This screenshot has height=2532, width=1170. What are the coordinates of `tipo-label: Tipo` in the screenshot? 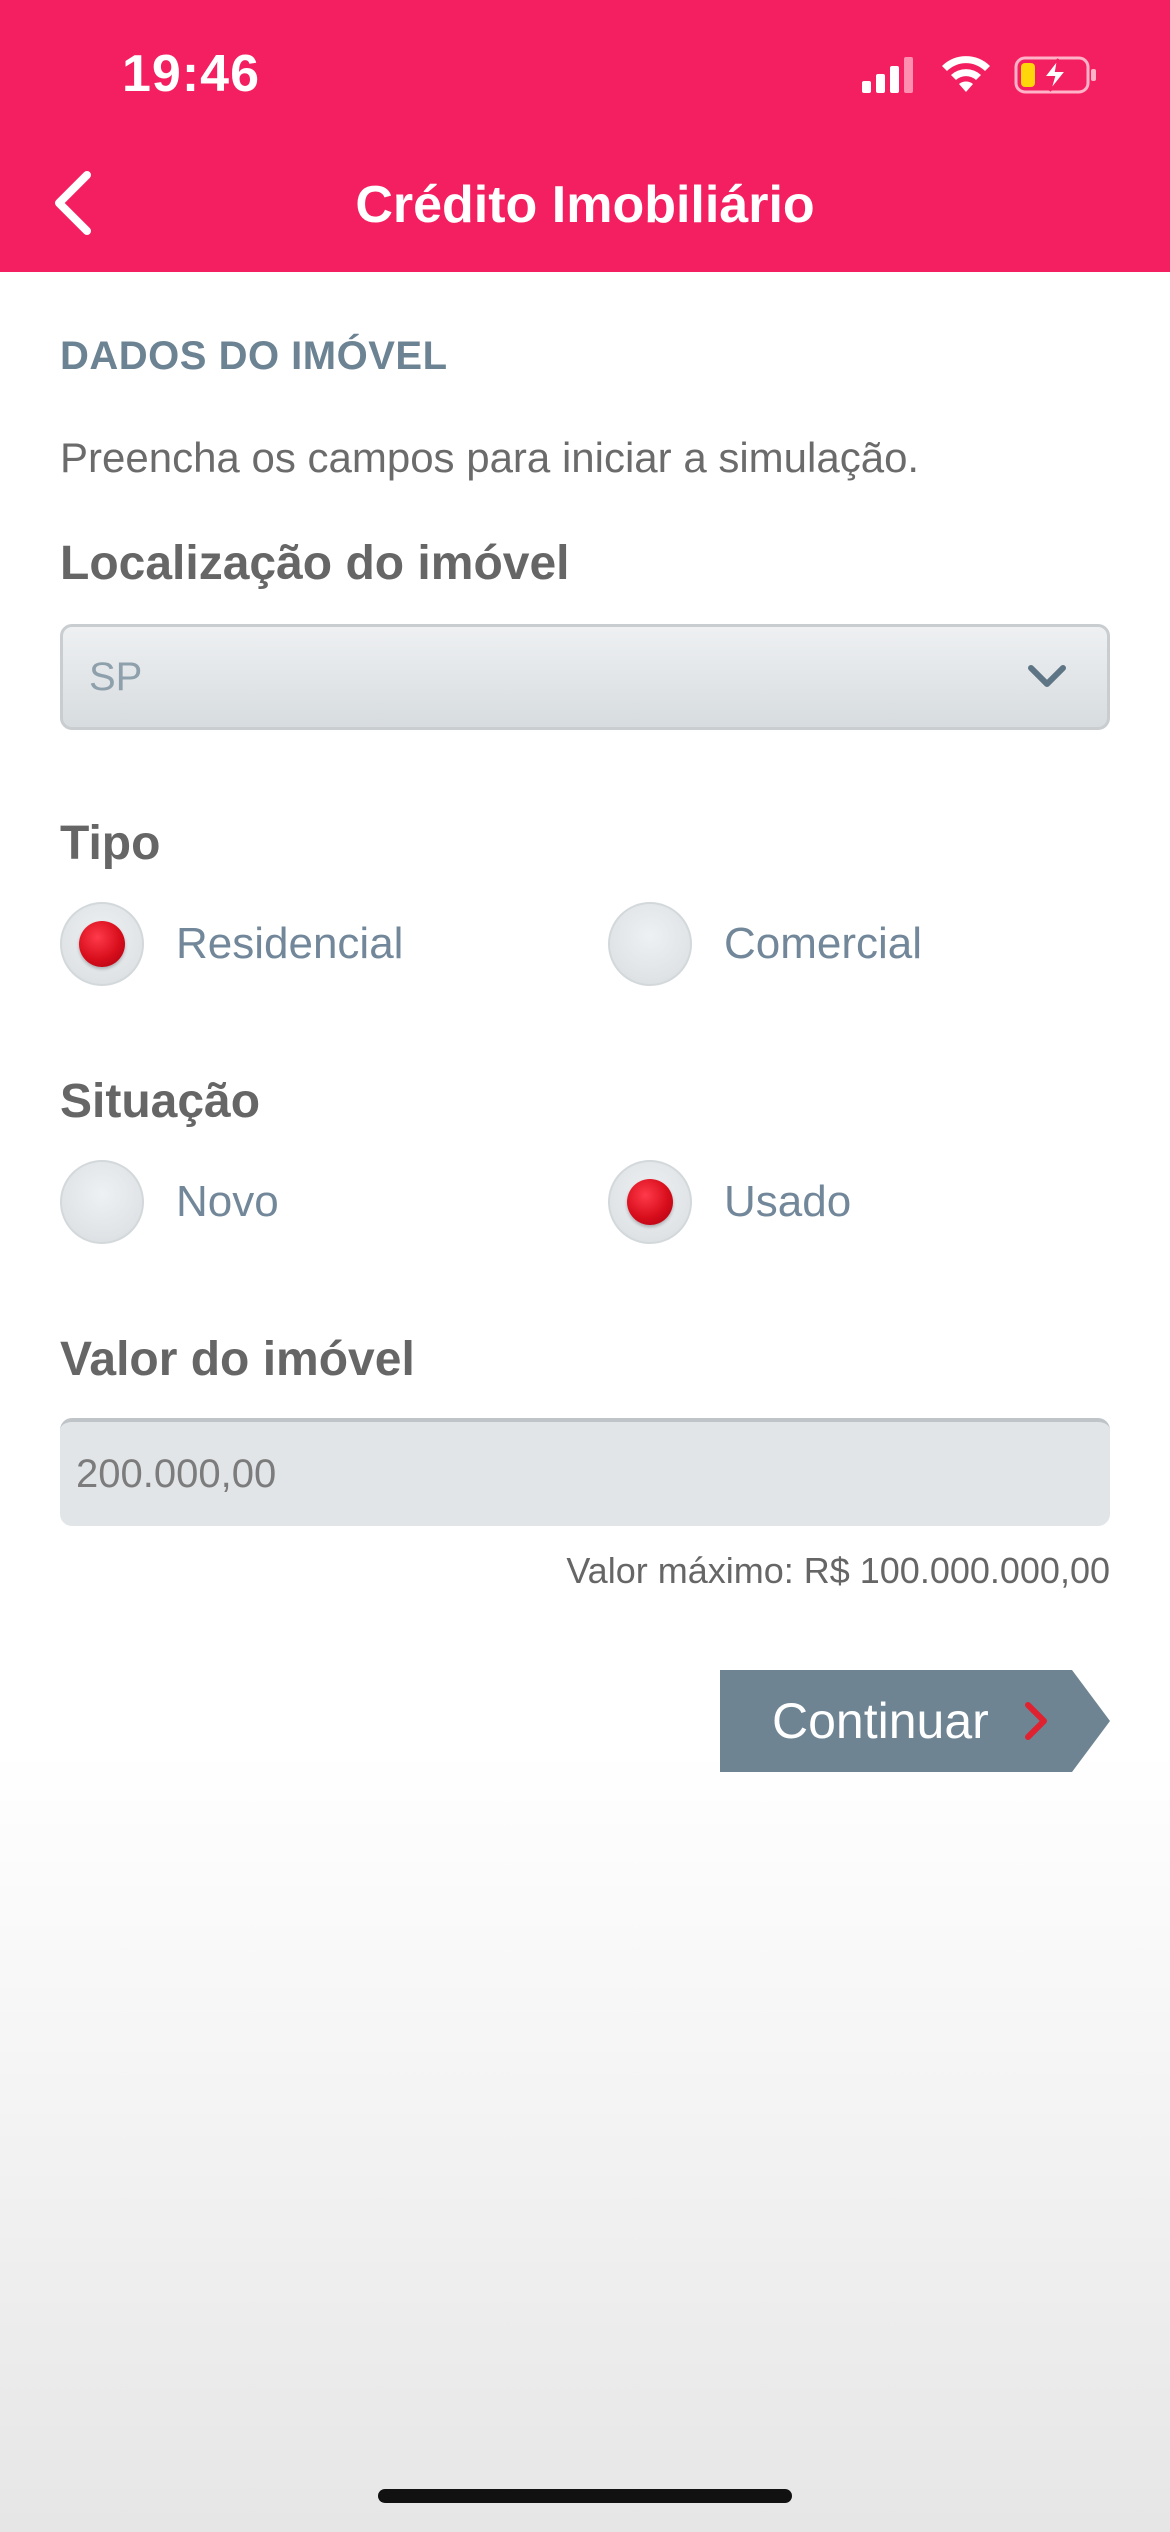 It's located at (110, 843).